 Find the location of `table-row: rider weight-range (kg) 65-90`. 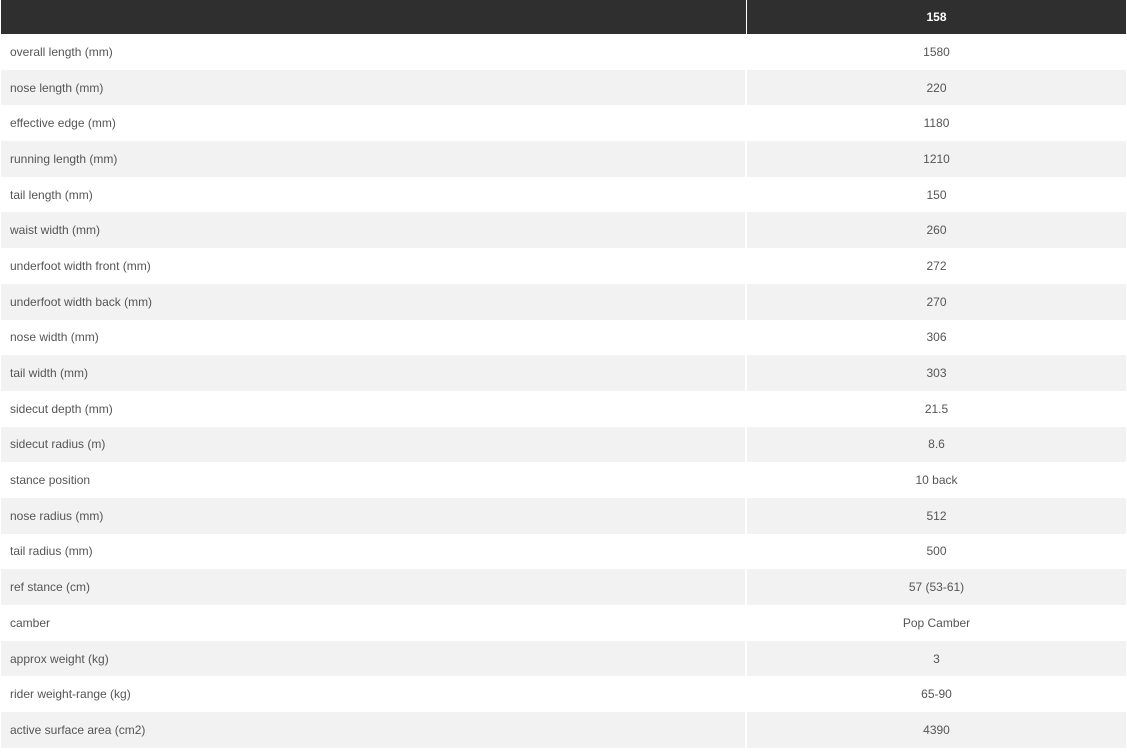

table-row: rider weight-range (kg) 65-90 is located at coordinates (563, 694).